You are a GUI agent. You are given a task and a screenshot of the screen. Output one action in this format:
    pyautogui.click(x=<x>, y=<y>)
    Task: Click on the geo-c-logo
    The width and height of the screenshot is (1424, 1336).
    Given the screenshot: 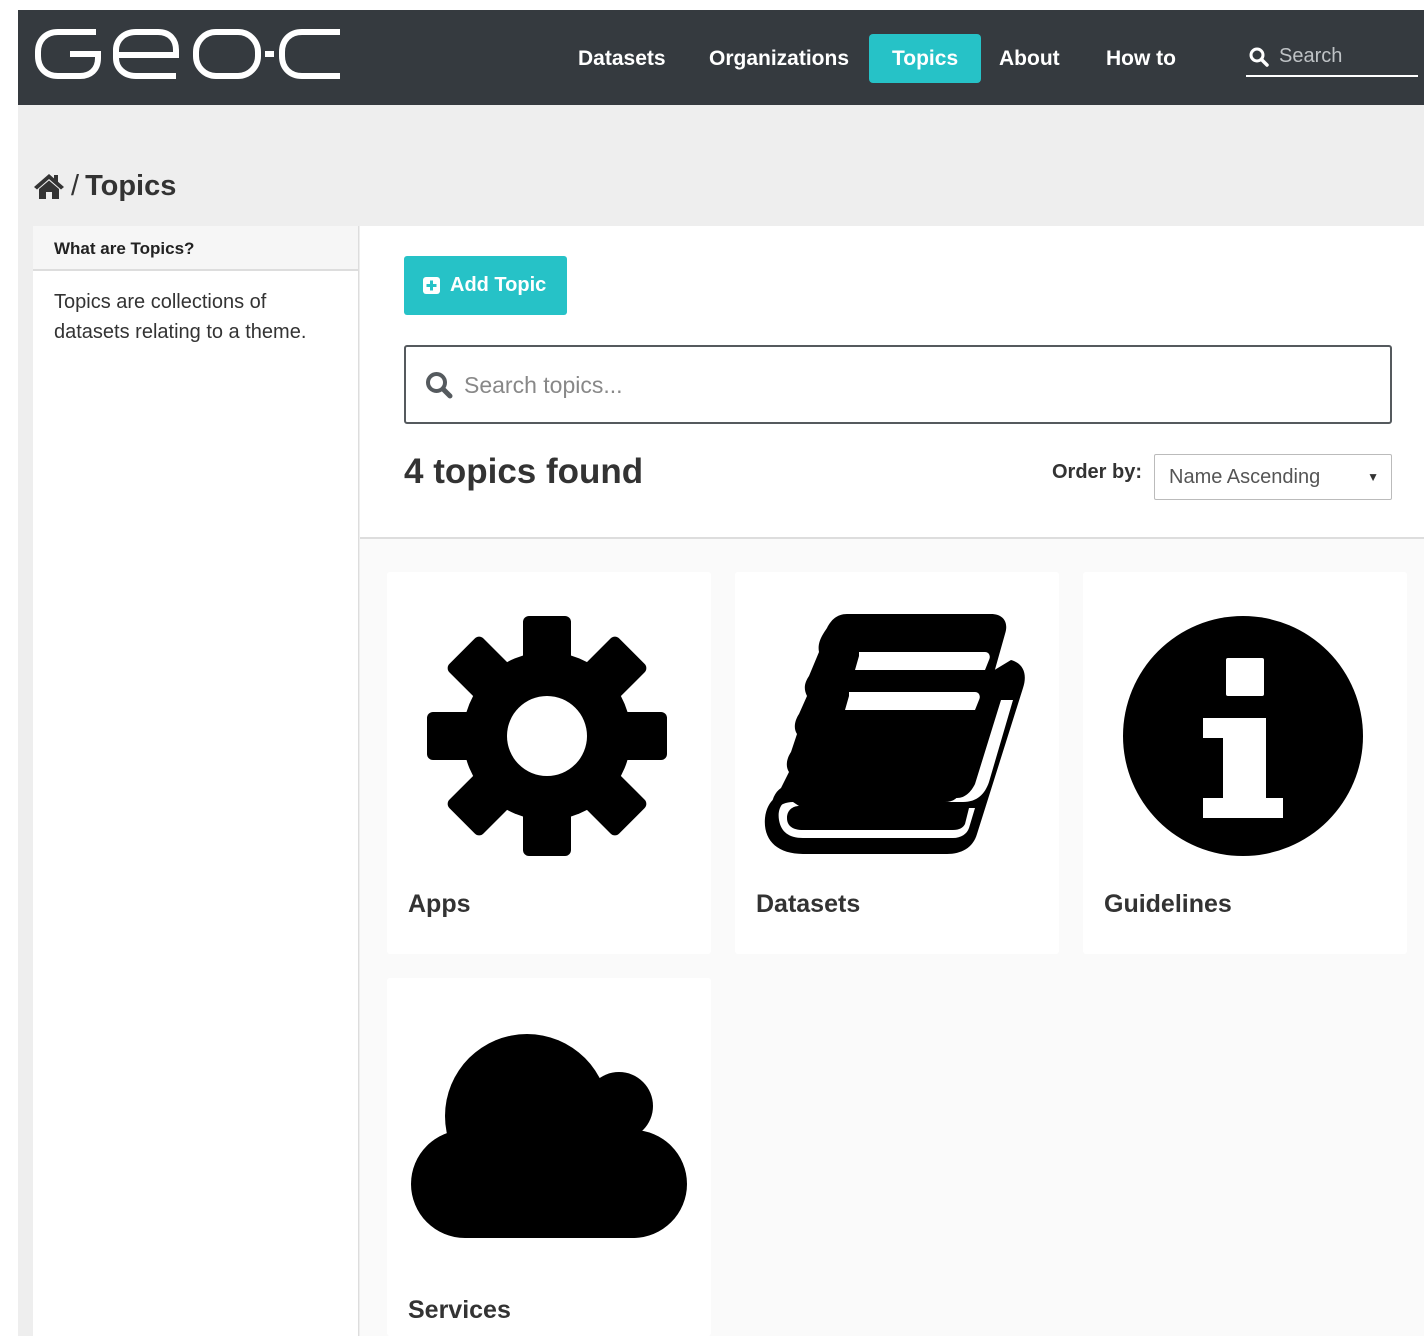 What is the action you would take?
    pyautogui.click(x=189, y=54)
    